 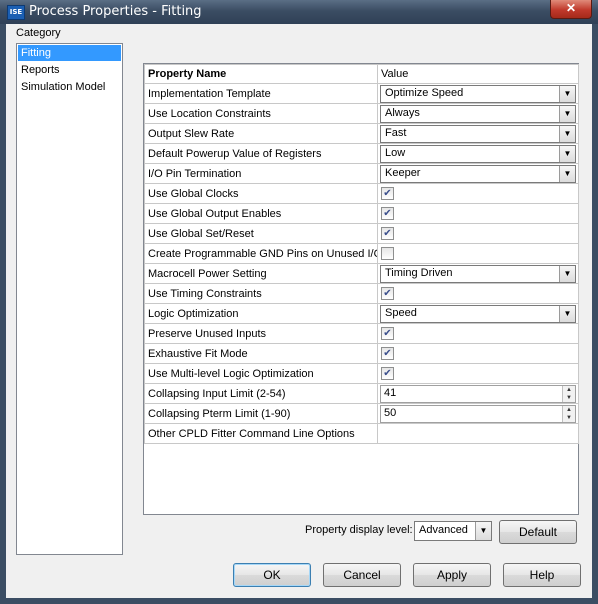 I want to click on property-grid-header: Property Name Value, so click(x=361, y=74).